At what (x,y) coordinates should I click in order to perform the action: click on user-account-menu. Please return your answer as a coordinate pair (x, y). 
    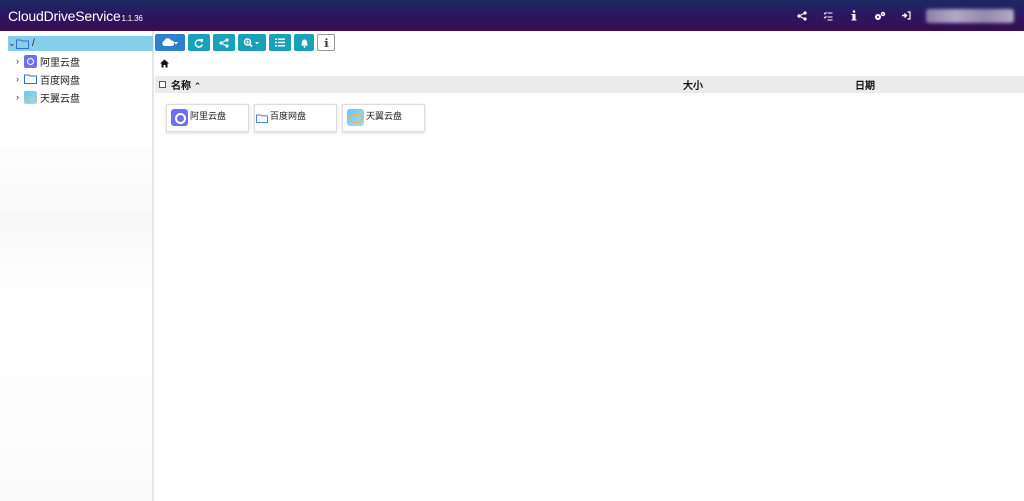
    Looking at the image, I should click on (970, 15).